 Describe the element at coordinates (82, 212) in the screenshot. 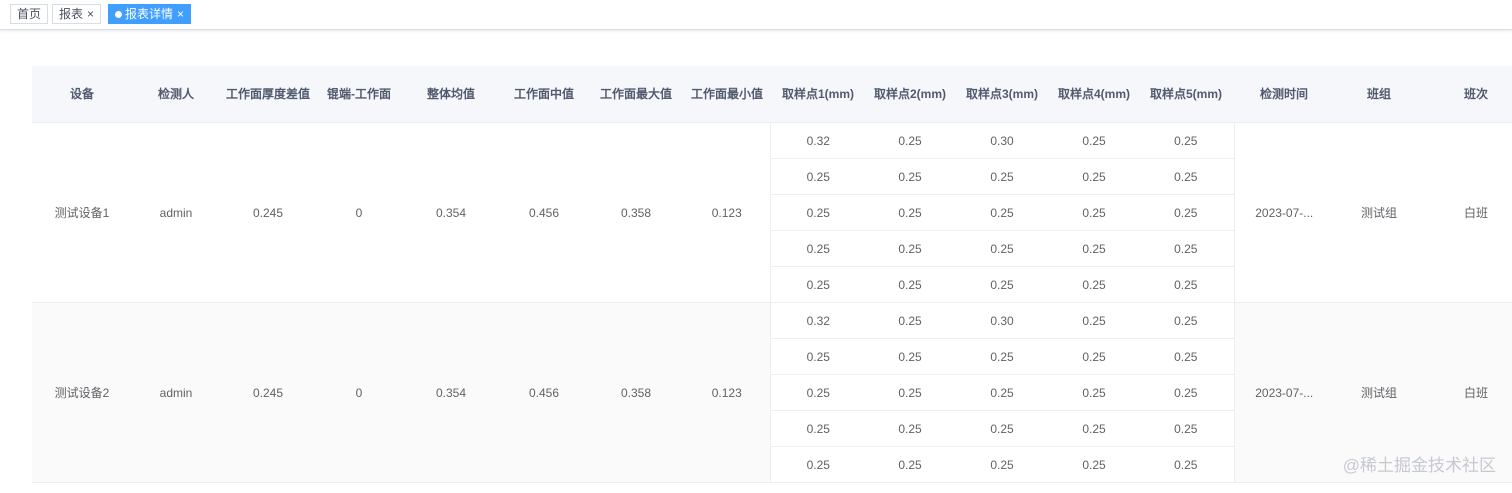

I see `cell-device: 测试设备1` at that location.